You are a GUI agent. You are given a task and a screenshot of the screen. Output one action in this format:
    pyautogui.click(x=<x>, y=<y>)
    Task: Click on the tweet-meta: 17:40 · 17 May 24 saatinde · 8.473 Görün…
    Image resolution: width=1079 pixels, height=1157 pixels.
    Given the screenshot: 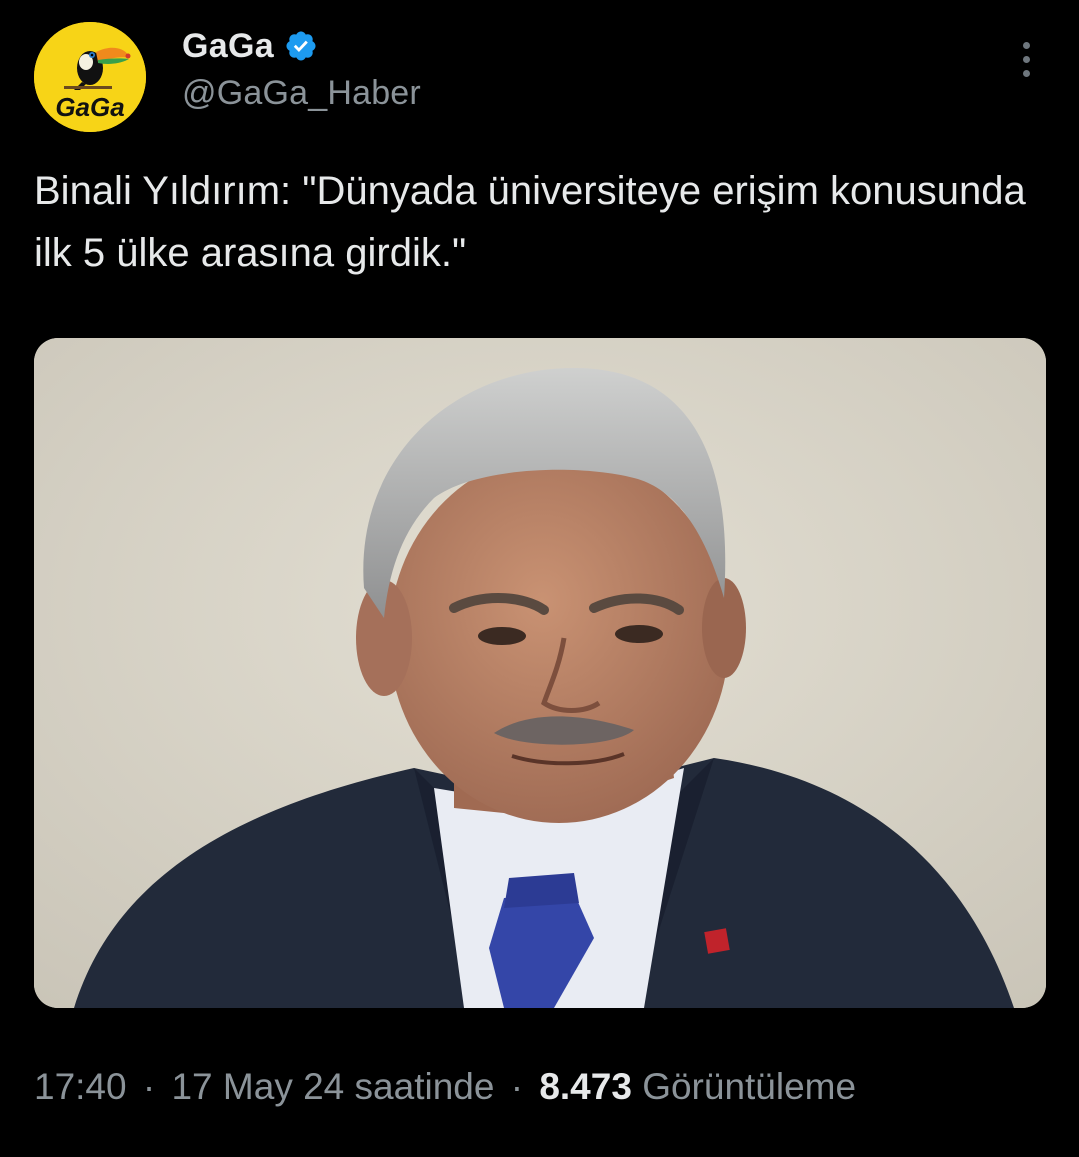 What is the action you would take?
    pyautogui.click(x=445, y=1087)
    